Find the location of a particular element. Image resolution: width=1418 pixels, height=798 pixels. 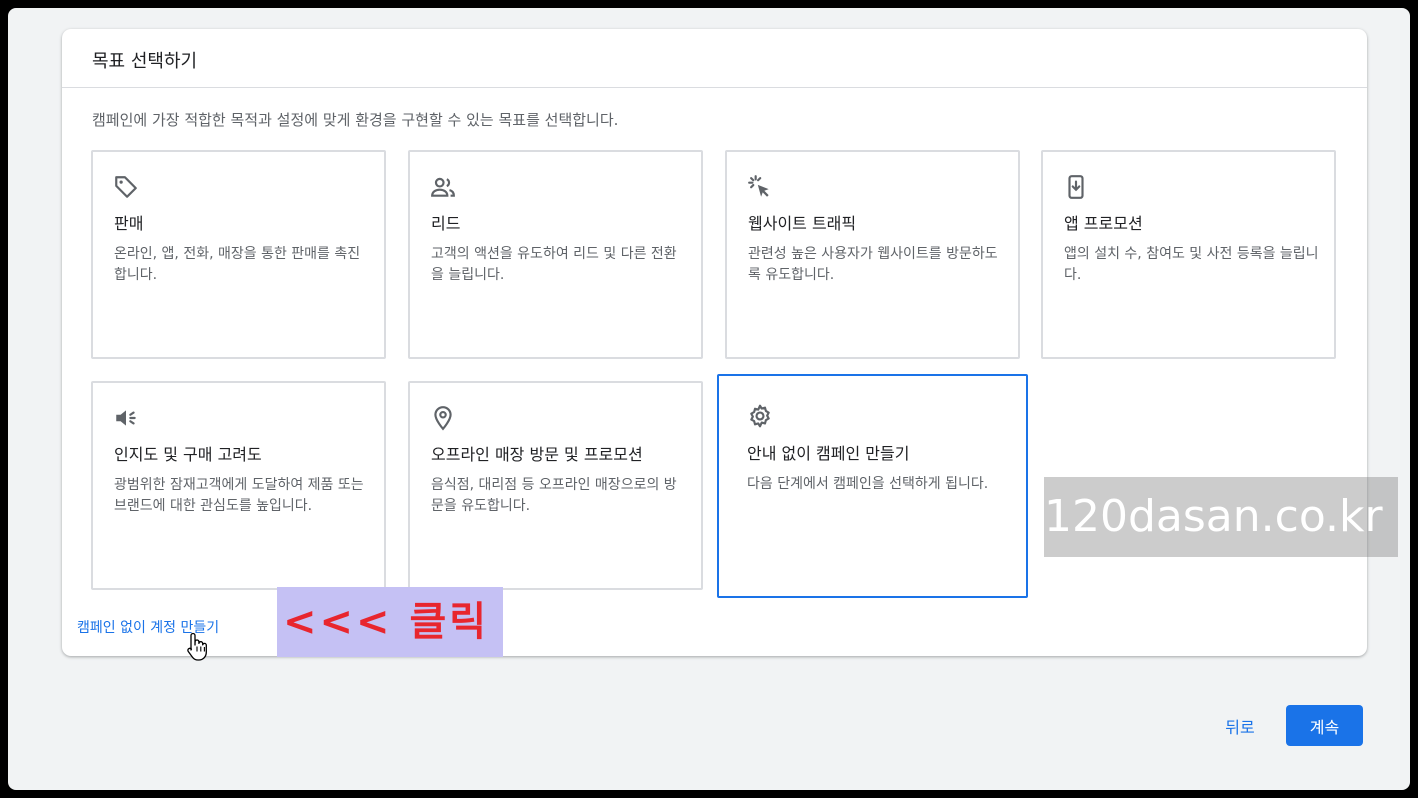

panel-title: 목표 선택하기 is located at coordinates (145, 61).